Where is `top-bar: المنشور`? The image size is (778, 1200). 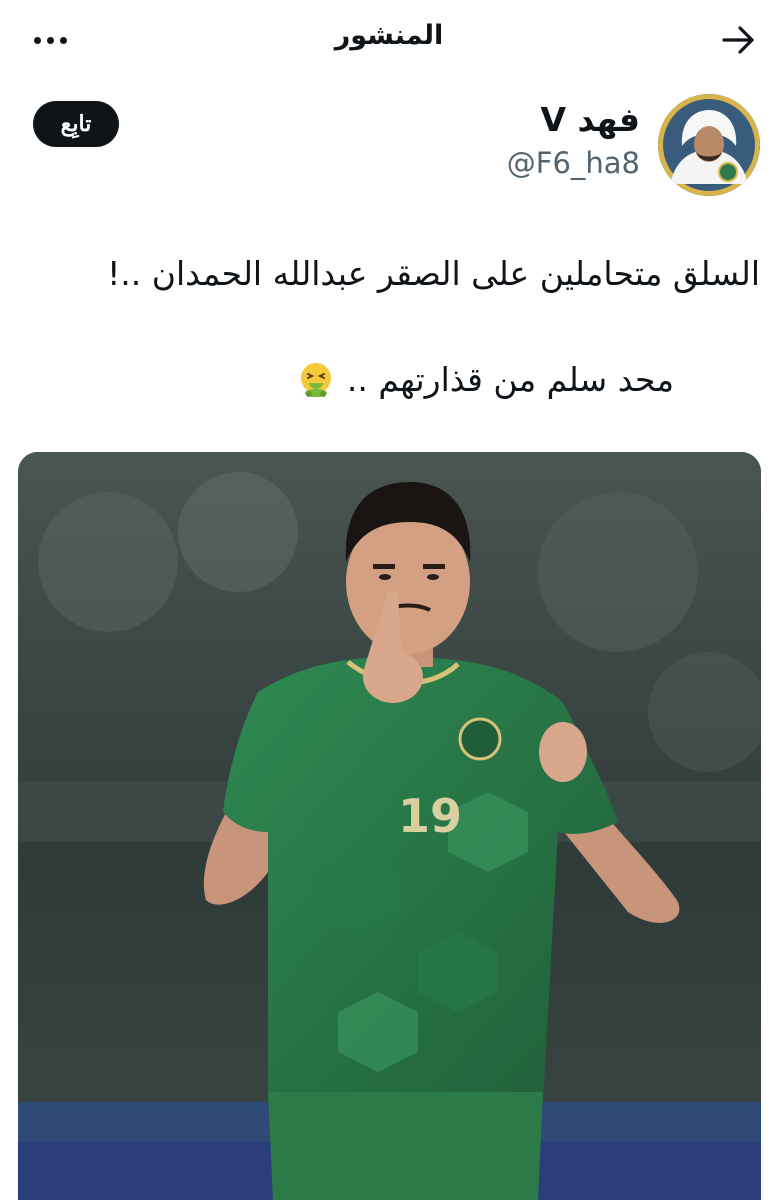
top-bar: المنشور is located at coordinates (389, 40).